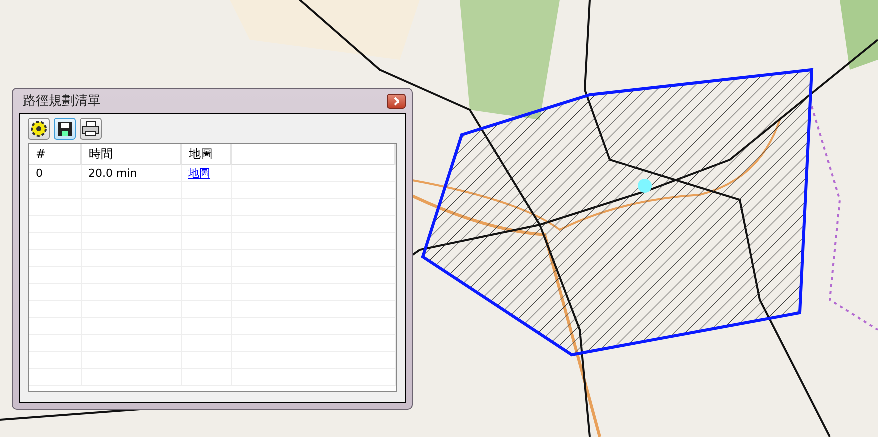 Image resolution: width=878 pixels, height=437 pixels. I want to click on gear-icon, so click(39, 129).